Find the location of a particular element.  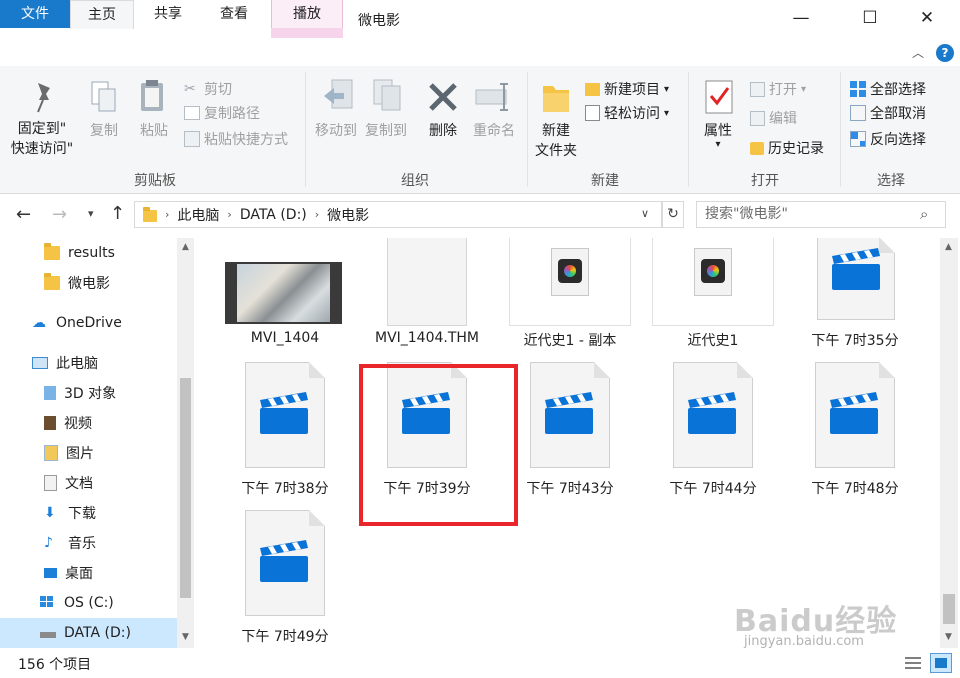

sidebar-item-music: ♪ 音乐 is located at coordinates (89, 543).